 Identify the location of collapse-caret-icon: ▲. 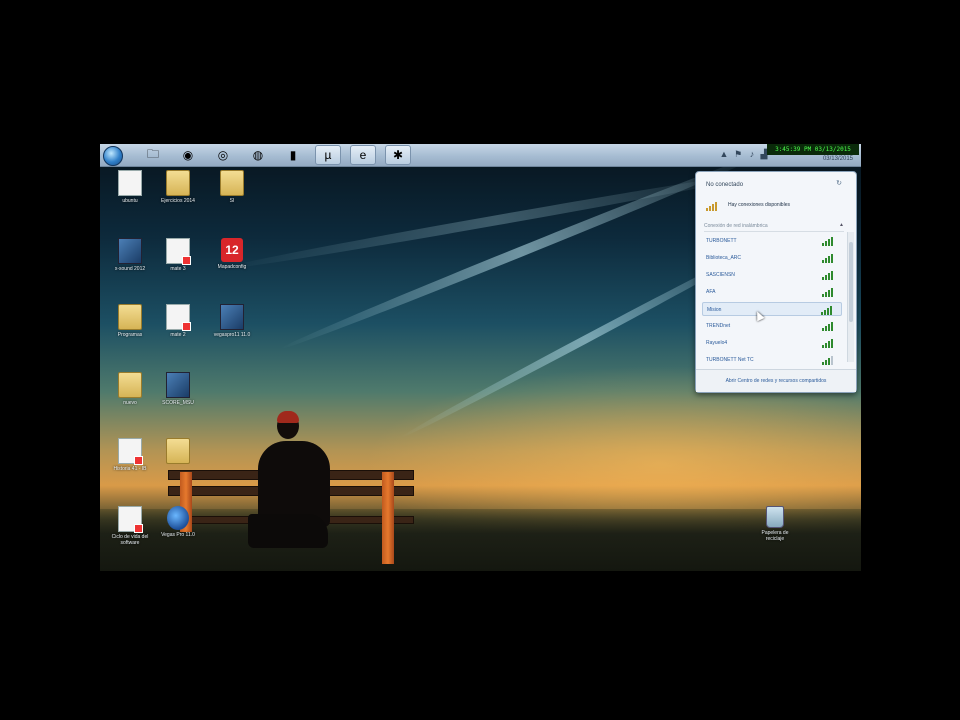
(841, 225).